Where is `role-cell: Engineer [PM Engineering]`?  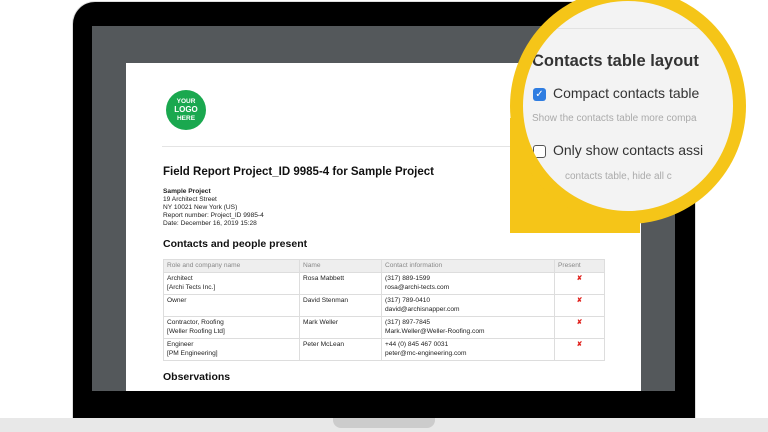 role-cell: Engineer [PM Engineering] is located at coordinates (231, 350).